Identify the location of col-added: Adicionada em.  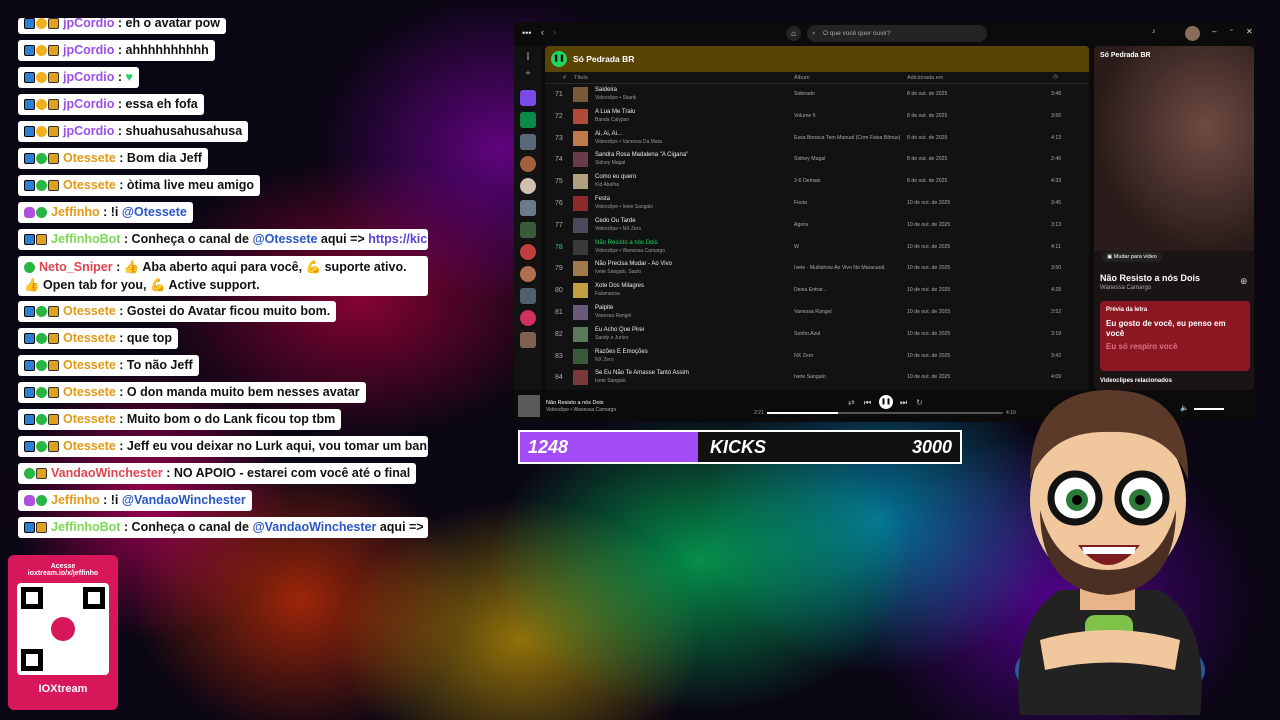
(925, 78).